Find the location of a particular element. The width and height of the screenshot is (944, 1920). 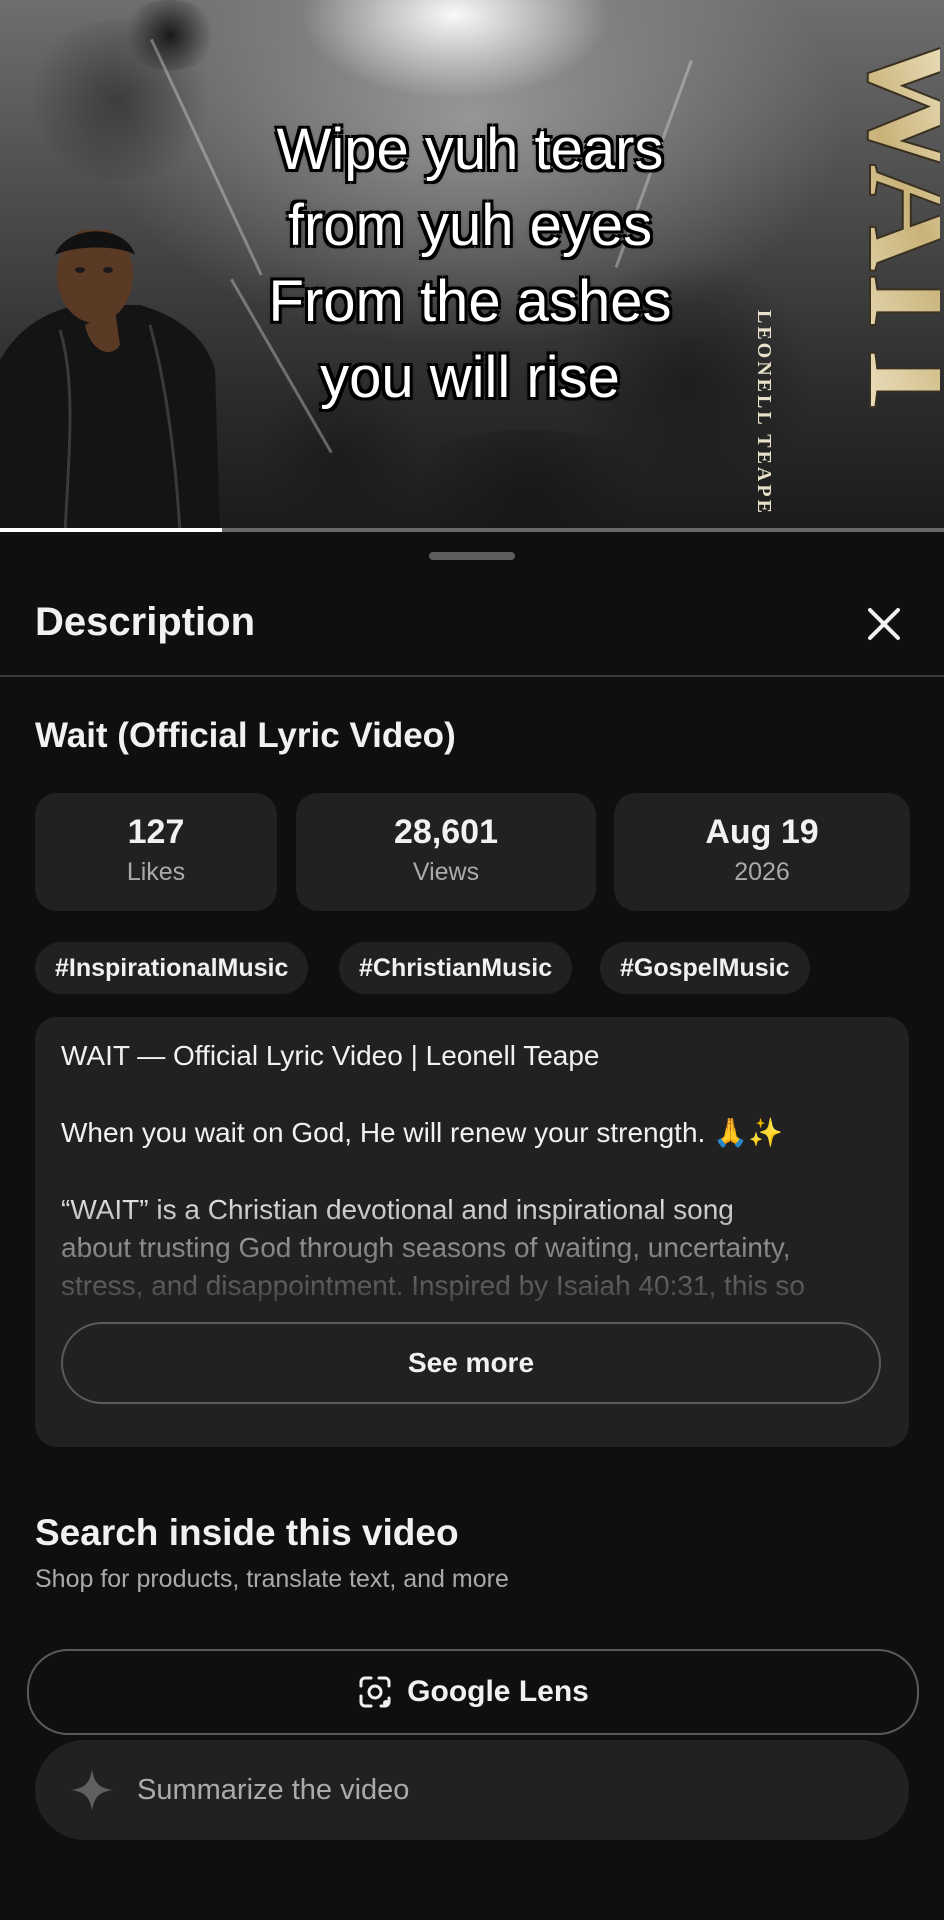

google-lens-button: Google Lens is located at coordinates (473, 1692).